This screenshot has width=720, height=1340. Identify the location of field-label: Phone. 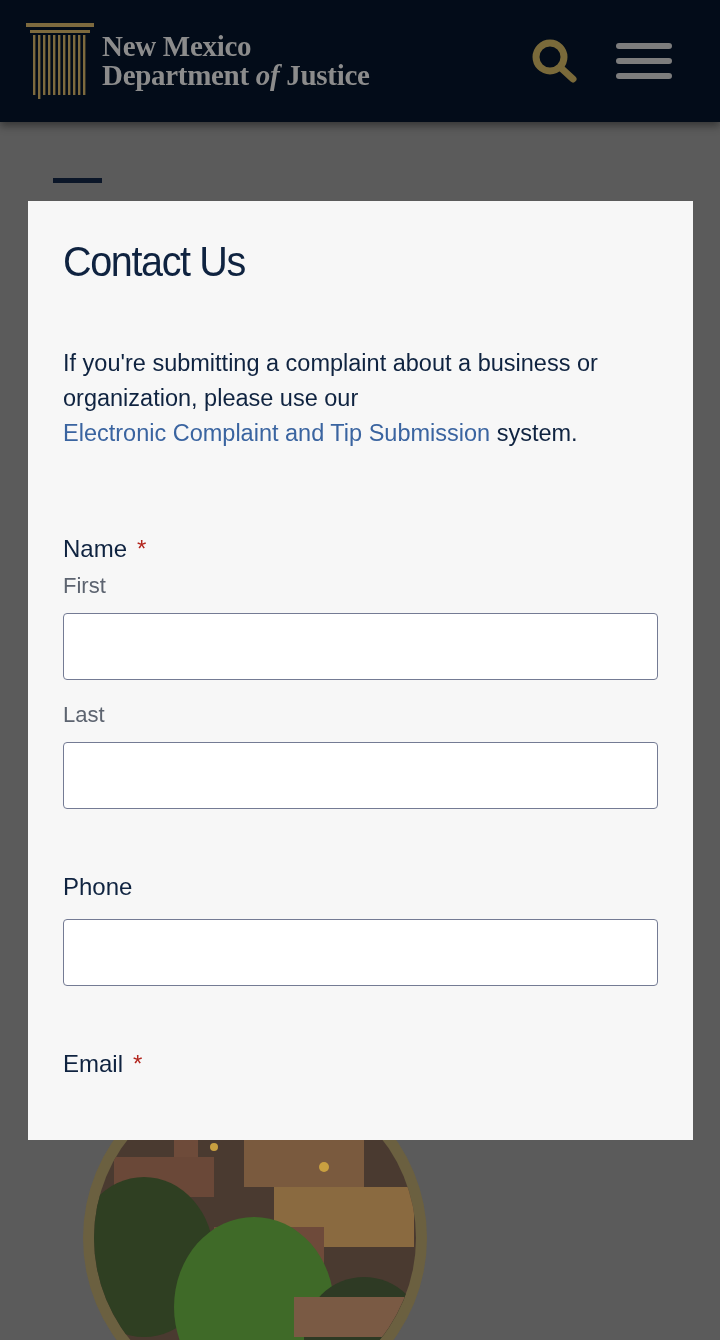
(98, 887).